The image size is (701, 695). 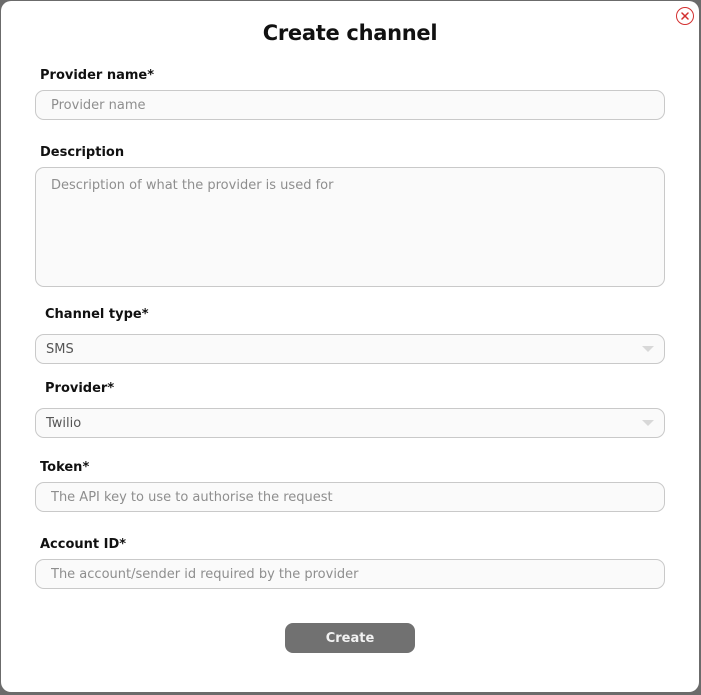 I want to click on provider-name-input, so click(x=350, y=105).